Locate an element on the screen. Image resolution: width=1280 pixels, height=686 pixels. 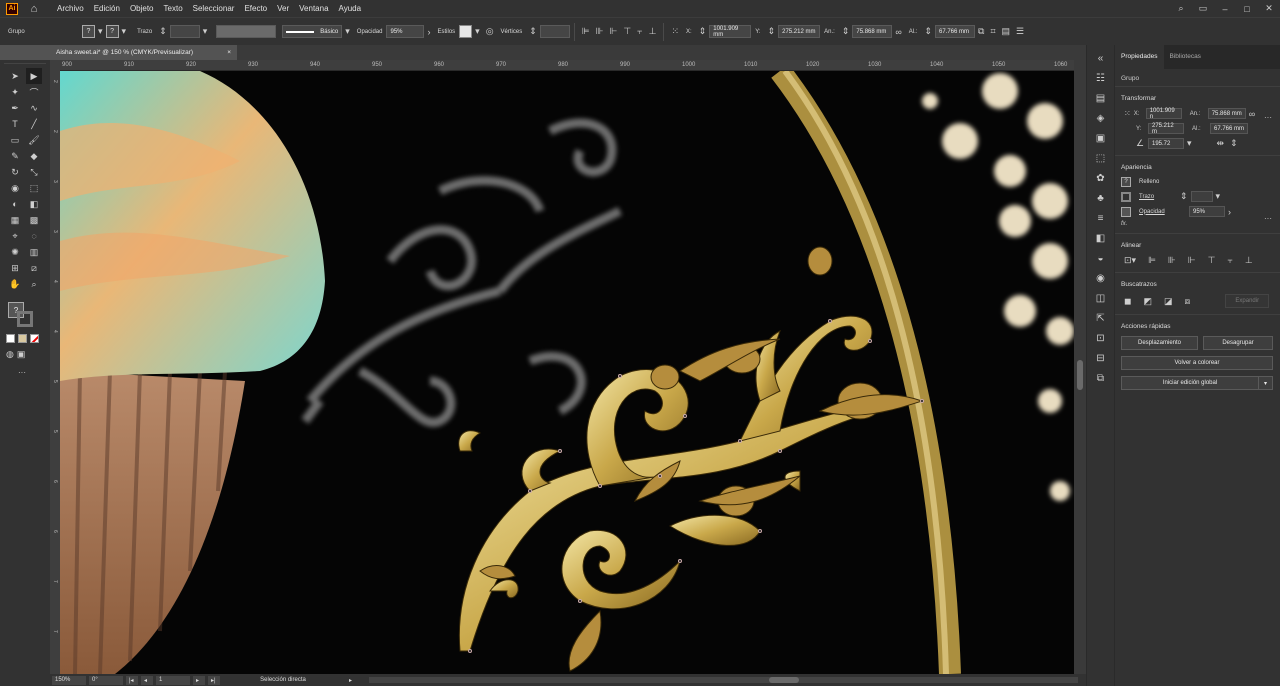
flip-horizontal-icon: ⇹ is located at coordinates (1221, 143).